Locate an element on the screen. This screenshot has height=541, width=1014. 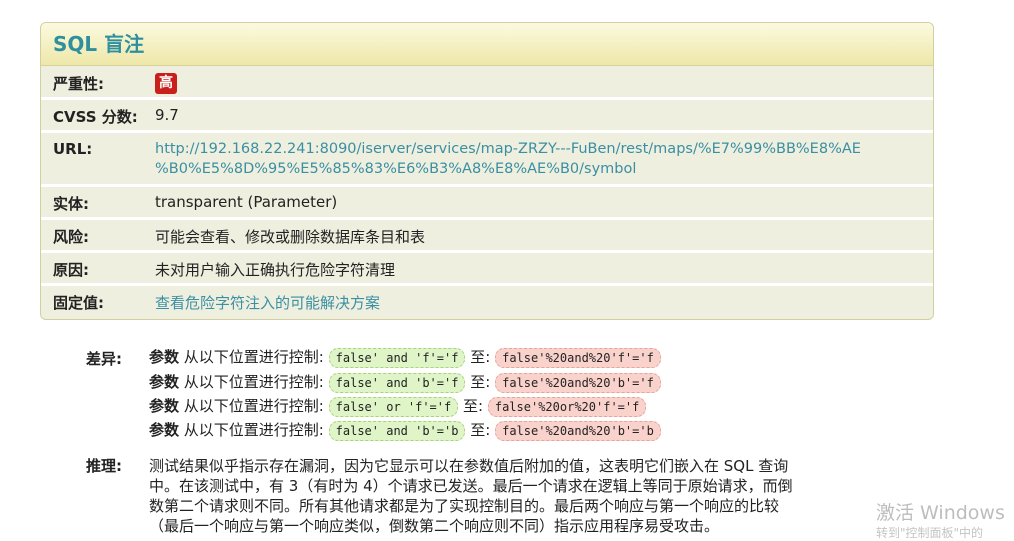
cvss-label: CVSS 分数: is located at coordinates (95, 117).